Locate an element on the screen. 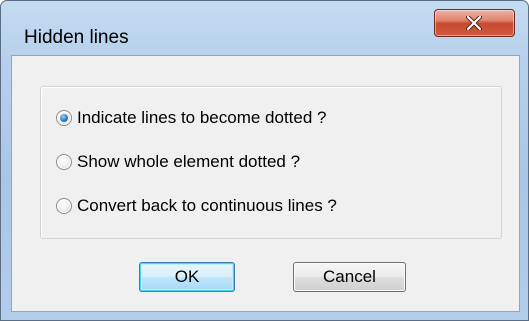 The image size is (529, 321). option-convert-continuous: Convert back to continuous lines ? is located at coordinates (196, 206).